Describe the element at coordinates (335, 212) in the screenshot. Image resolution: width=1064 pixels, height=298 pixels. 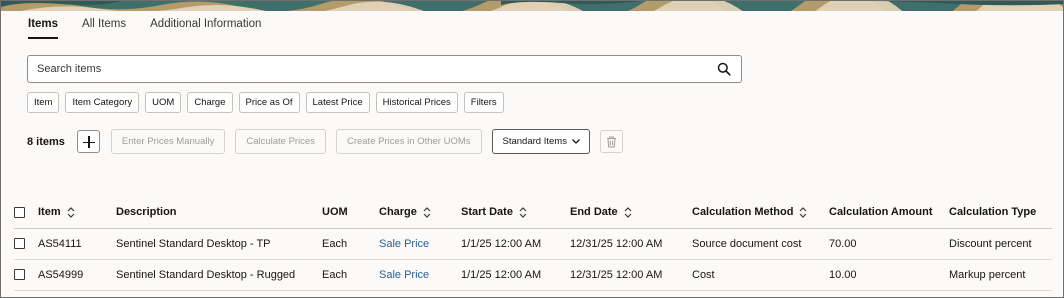
I see `column-label: UOM` at that location.